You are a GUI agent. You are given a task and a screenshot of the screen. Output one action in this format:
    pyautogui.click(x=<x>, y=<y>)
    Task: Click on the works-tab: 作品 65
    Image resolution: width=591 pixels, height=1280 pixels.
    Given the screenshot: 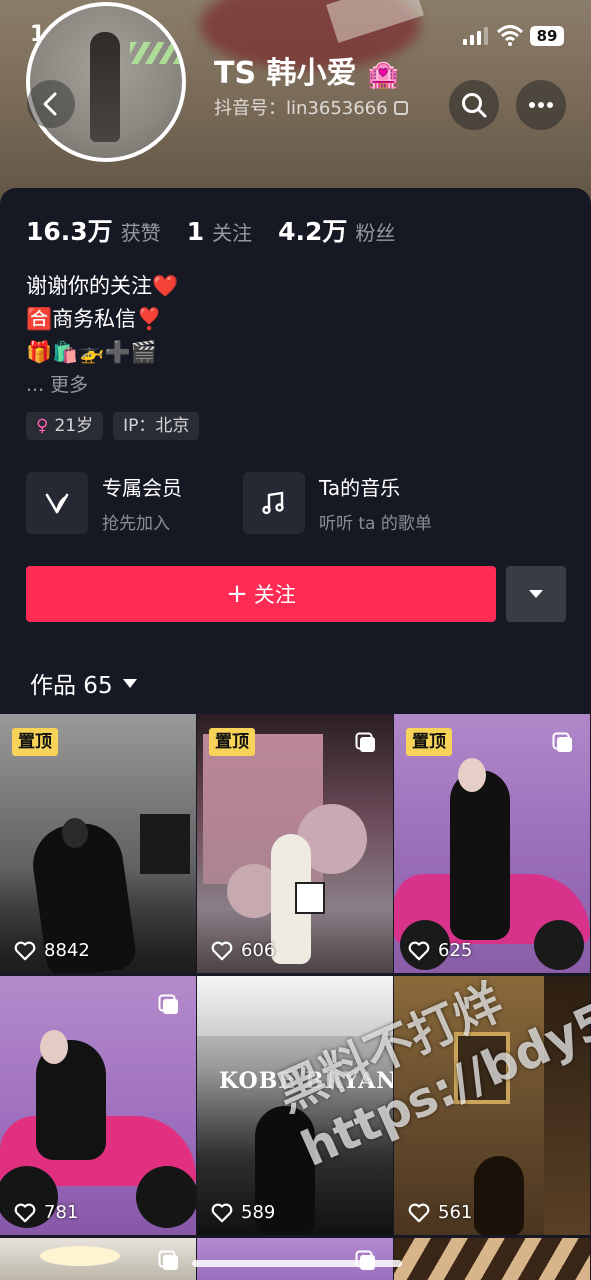 What is the action you would take?
    pyautogui.click(x=83, y=683)
    